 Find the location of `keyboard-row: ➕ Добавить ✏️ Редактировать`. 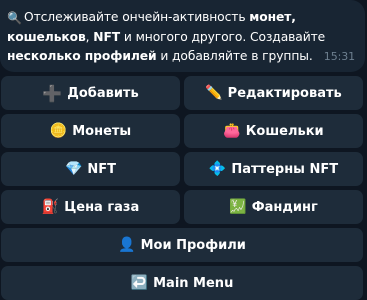

keyboard-row: ➕ Добавить ✏️ Редактировать is located at coordinates (182, 93).